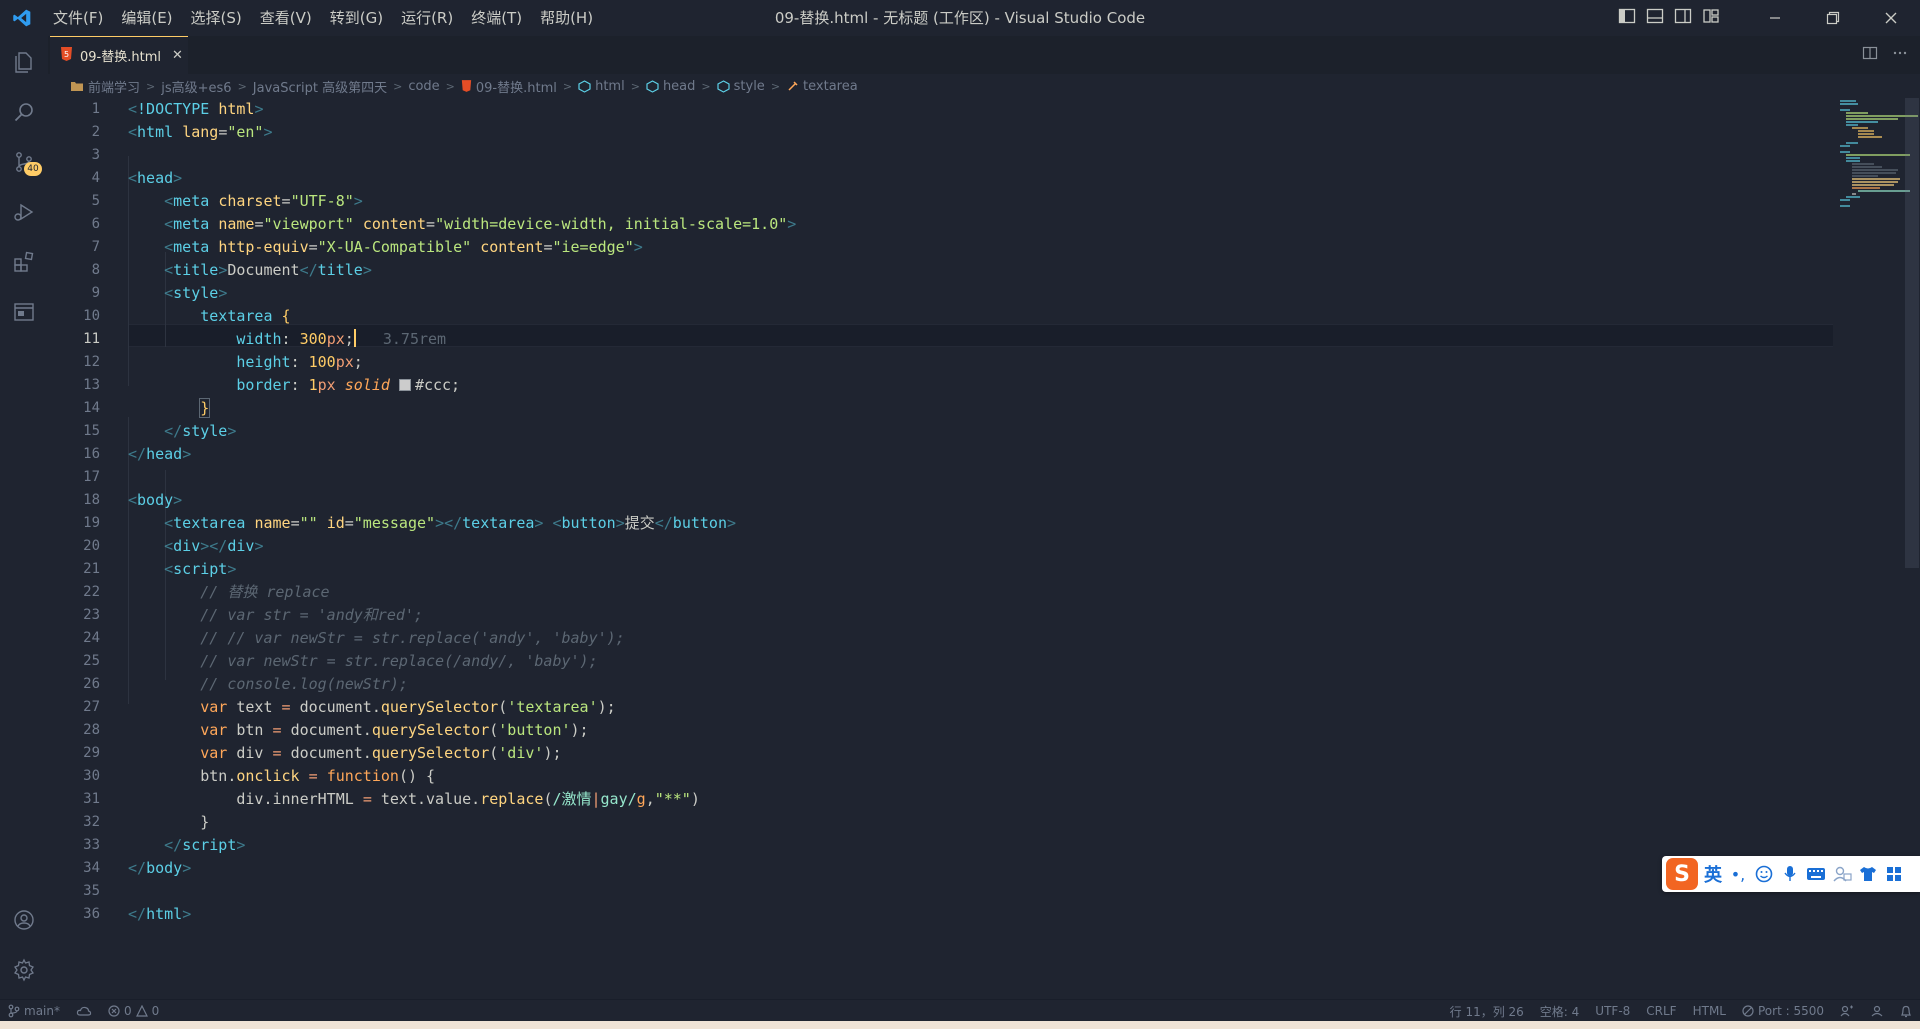 This screenshot has width=1920, height=1029. What do you see at coordinates (741, 86) in the screenshot?
I see `breadcrumb-symbol-style: style` at bounding box center [741, 86].